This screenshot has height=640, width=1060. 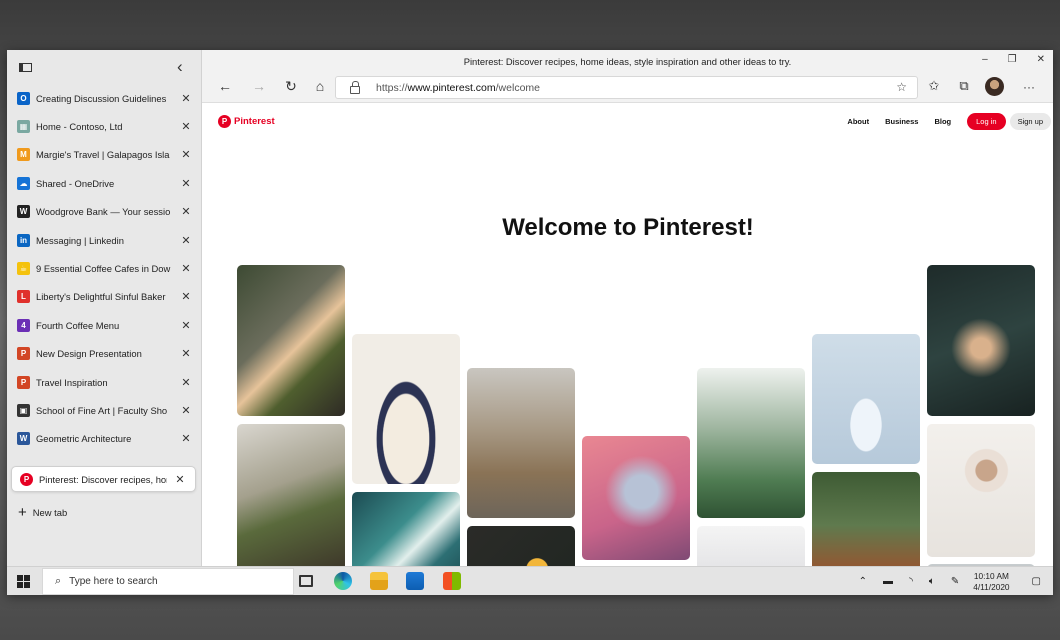 I want to click on tab-item: M Margie's Travel | Galapagos Isla ✕, so click(x=104, y=155).